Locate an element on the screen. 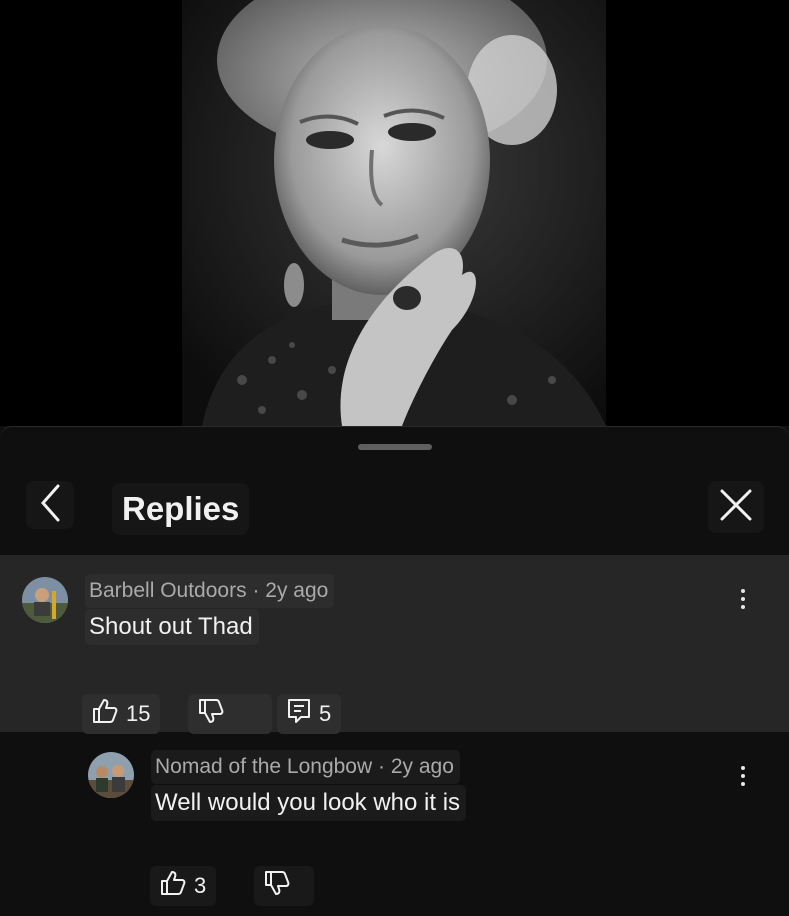  page-title: Replies is located at coordinates (181, 509).